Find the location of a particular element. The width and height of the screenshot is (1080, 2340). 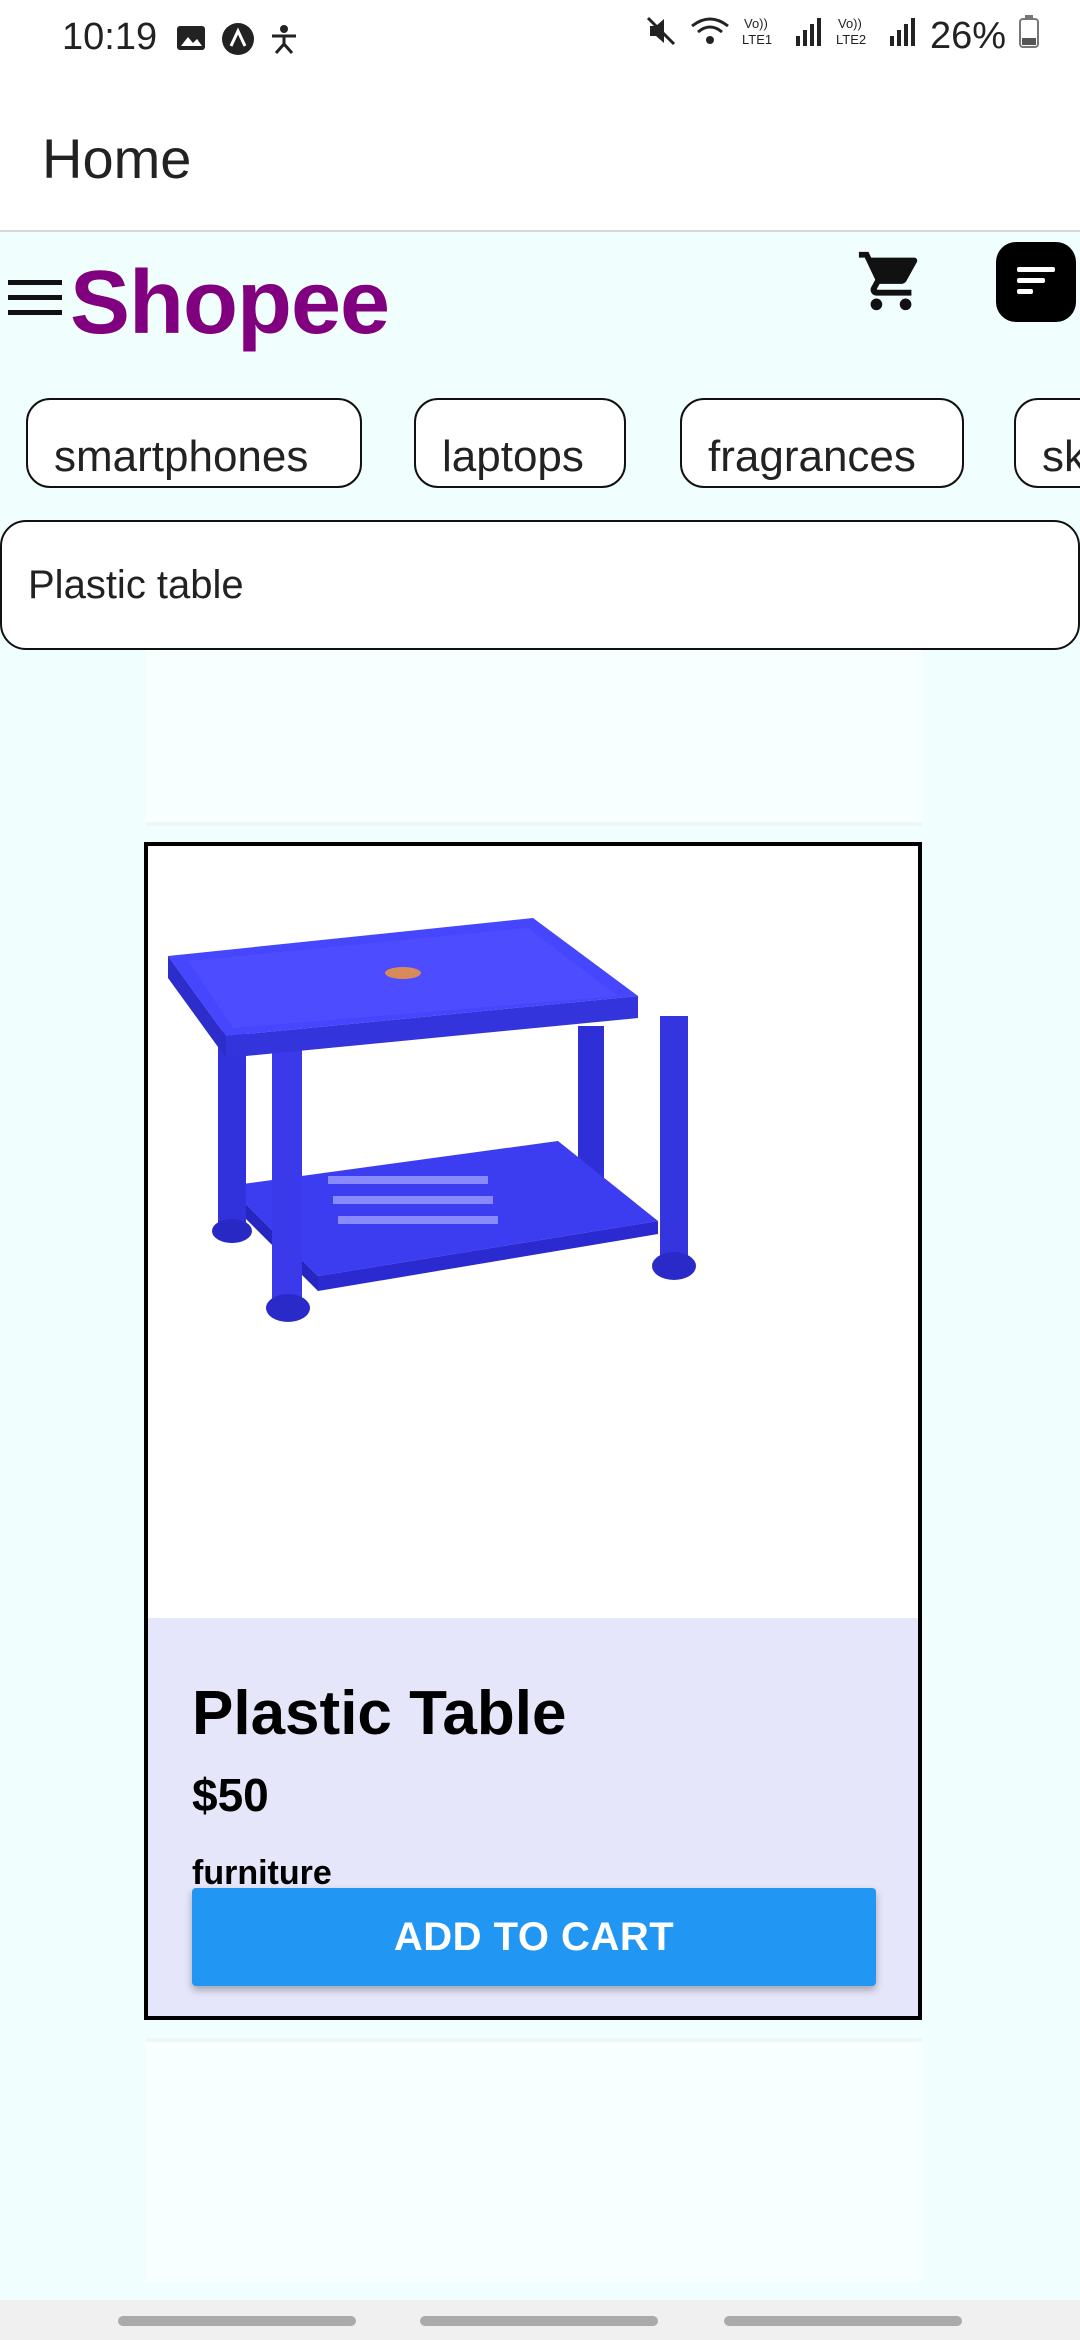

system-status: Vo)) LTE1 Vo)) LTE2 26% is located at coordinates (842, 36).